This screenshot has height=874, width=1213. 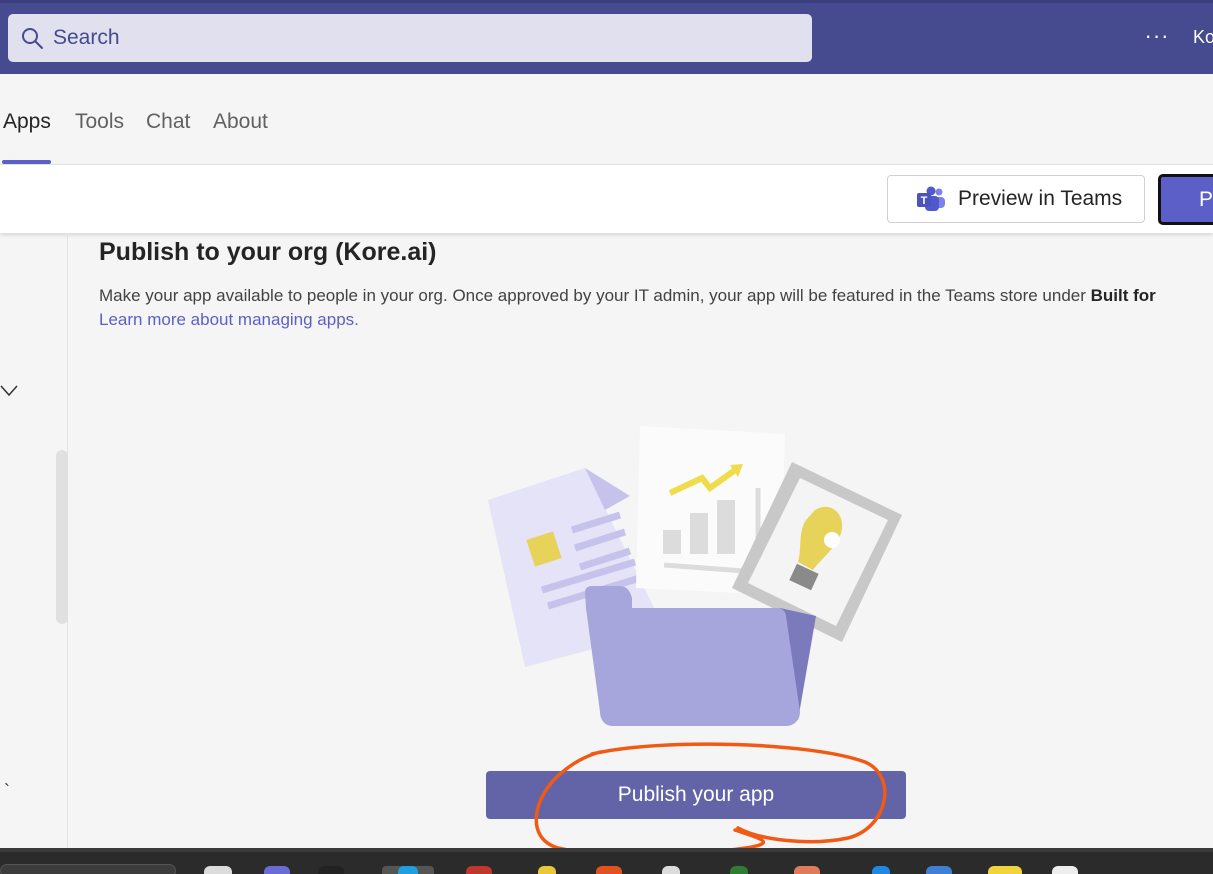 I want to click on preview-in-teams-button: T Preview in Teams, so click(x=1016, y=199).